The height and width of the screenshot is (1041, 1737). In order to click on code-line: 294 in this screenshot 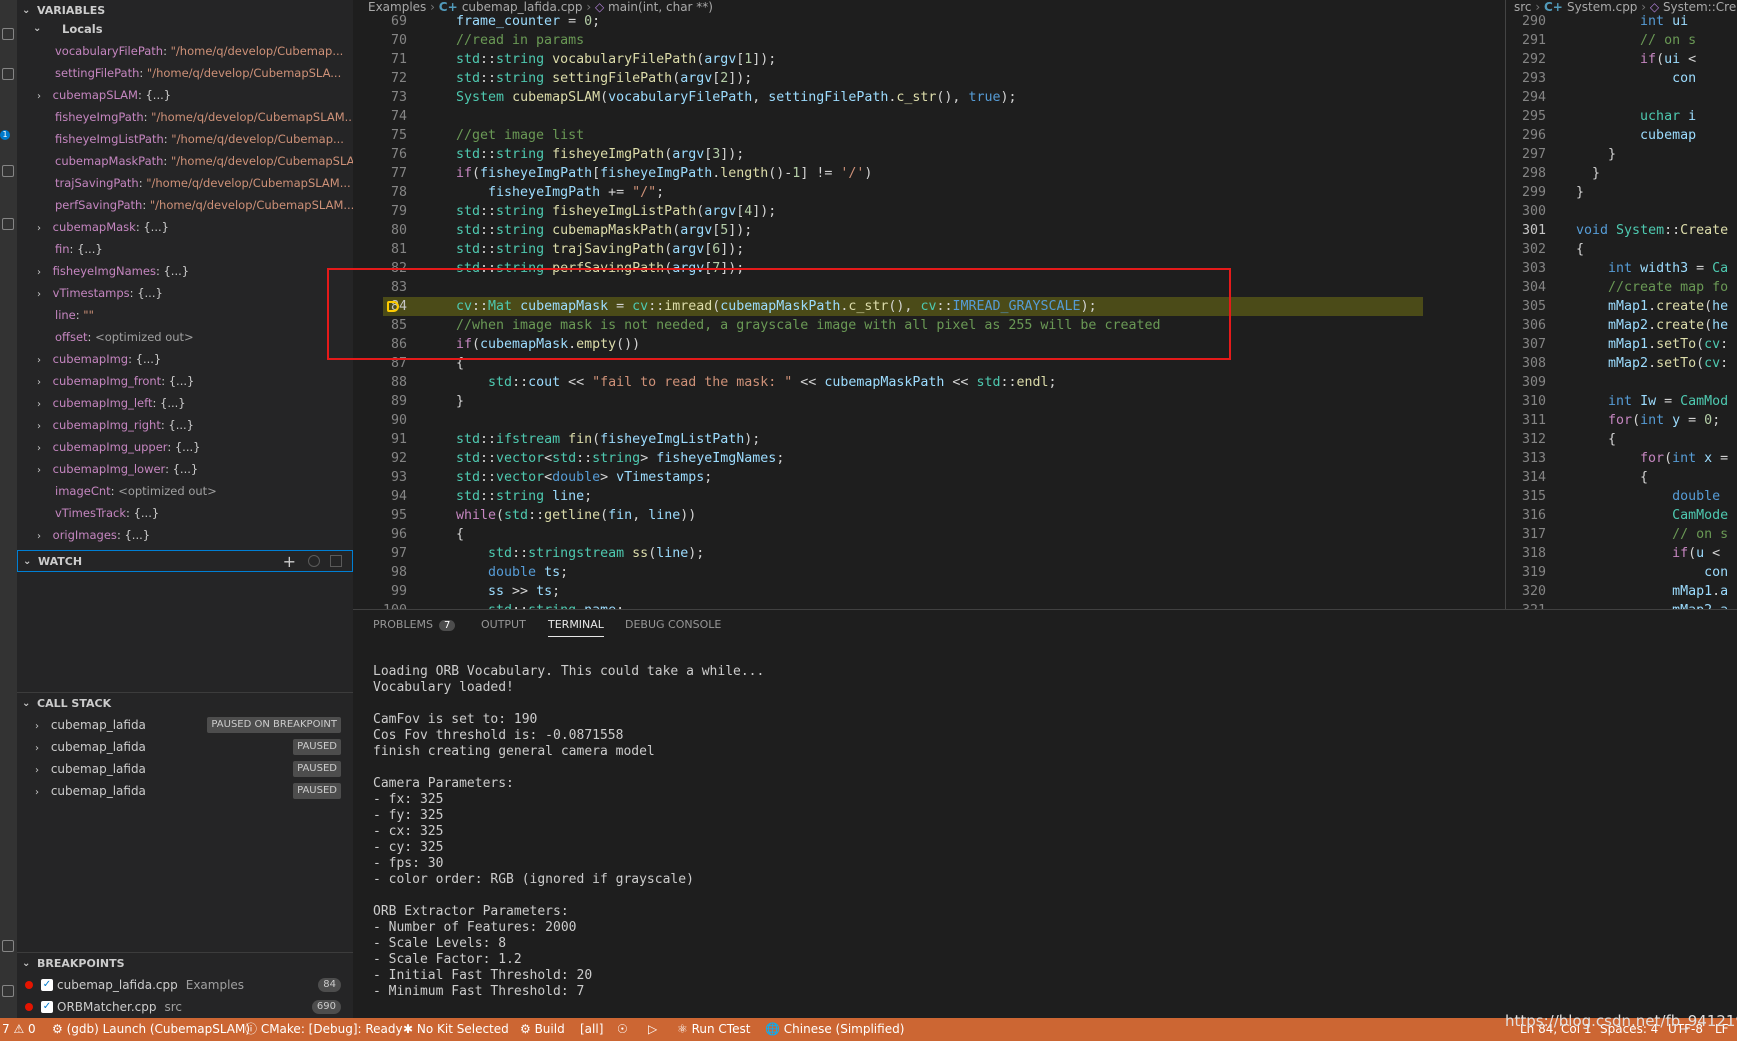, I will do `click(1621, 97)`.